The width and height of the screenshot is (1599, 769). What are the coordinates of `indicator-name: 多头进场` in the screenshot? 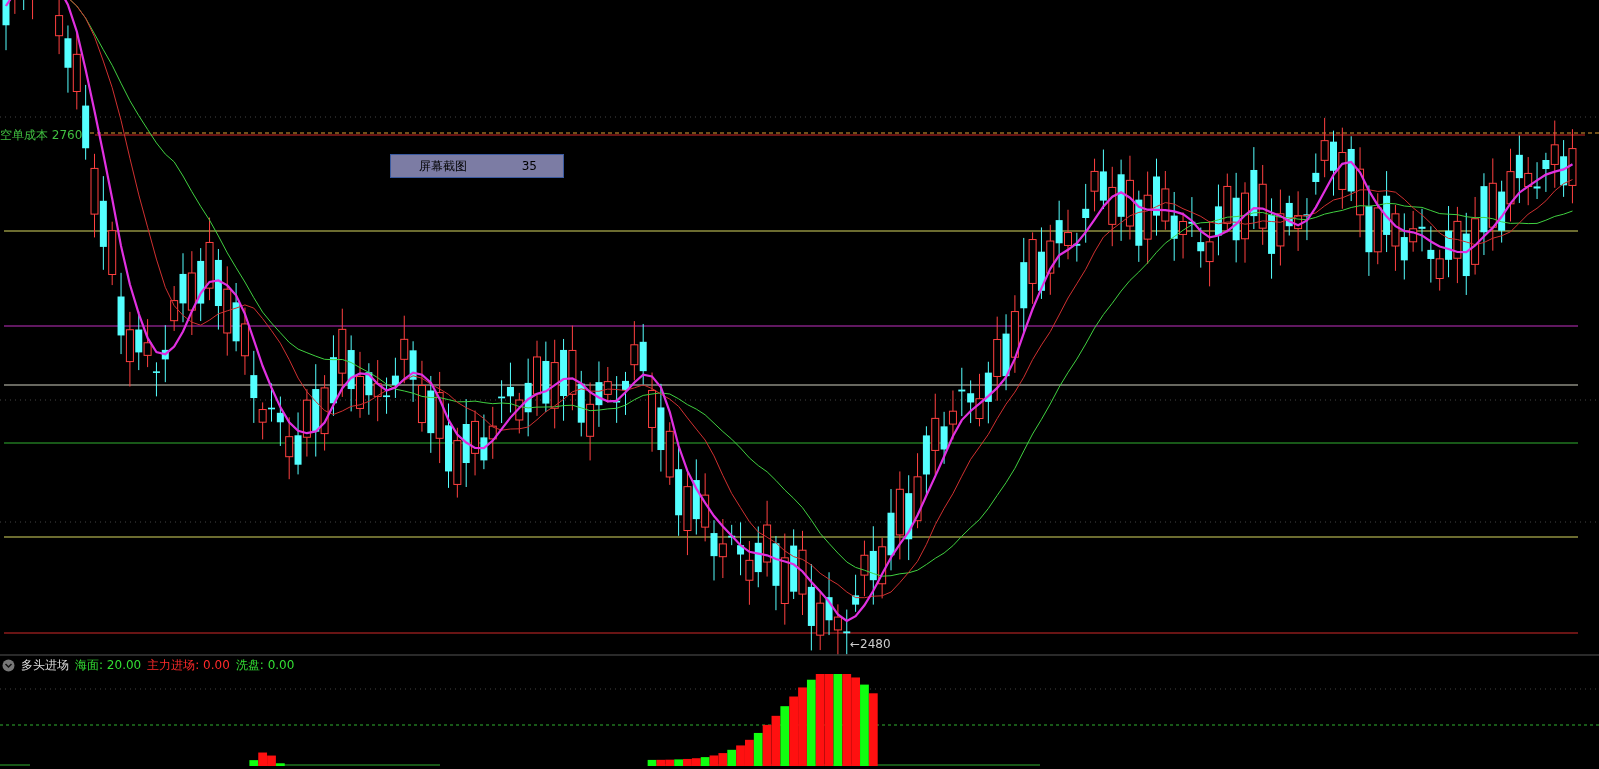 It's located at (45, 665).